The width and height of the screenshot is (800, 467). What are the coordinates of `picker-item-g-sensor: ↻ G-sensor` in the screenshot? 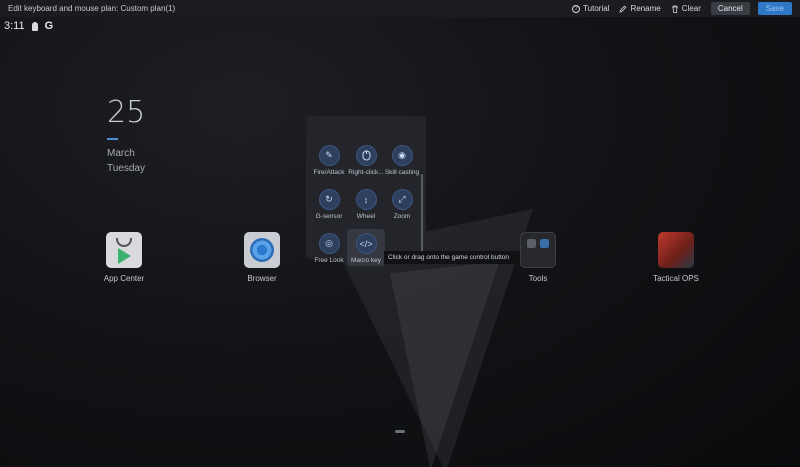 It's located at (329, 205).